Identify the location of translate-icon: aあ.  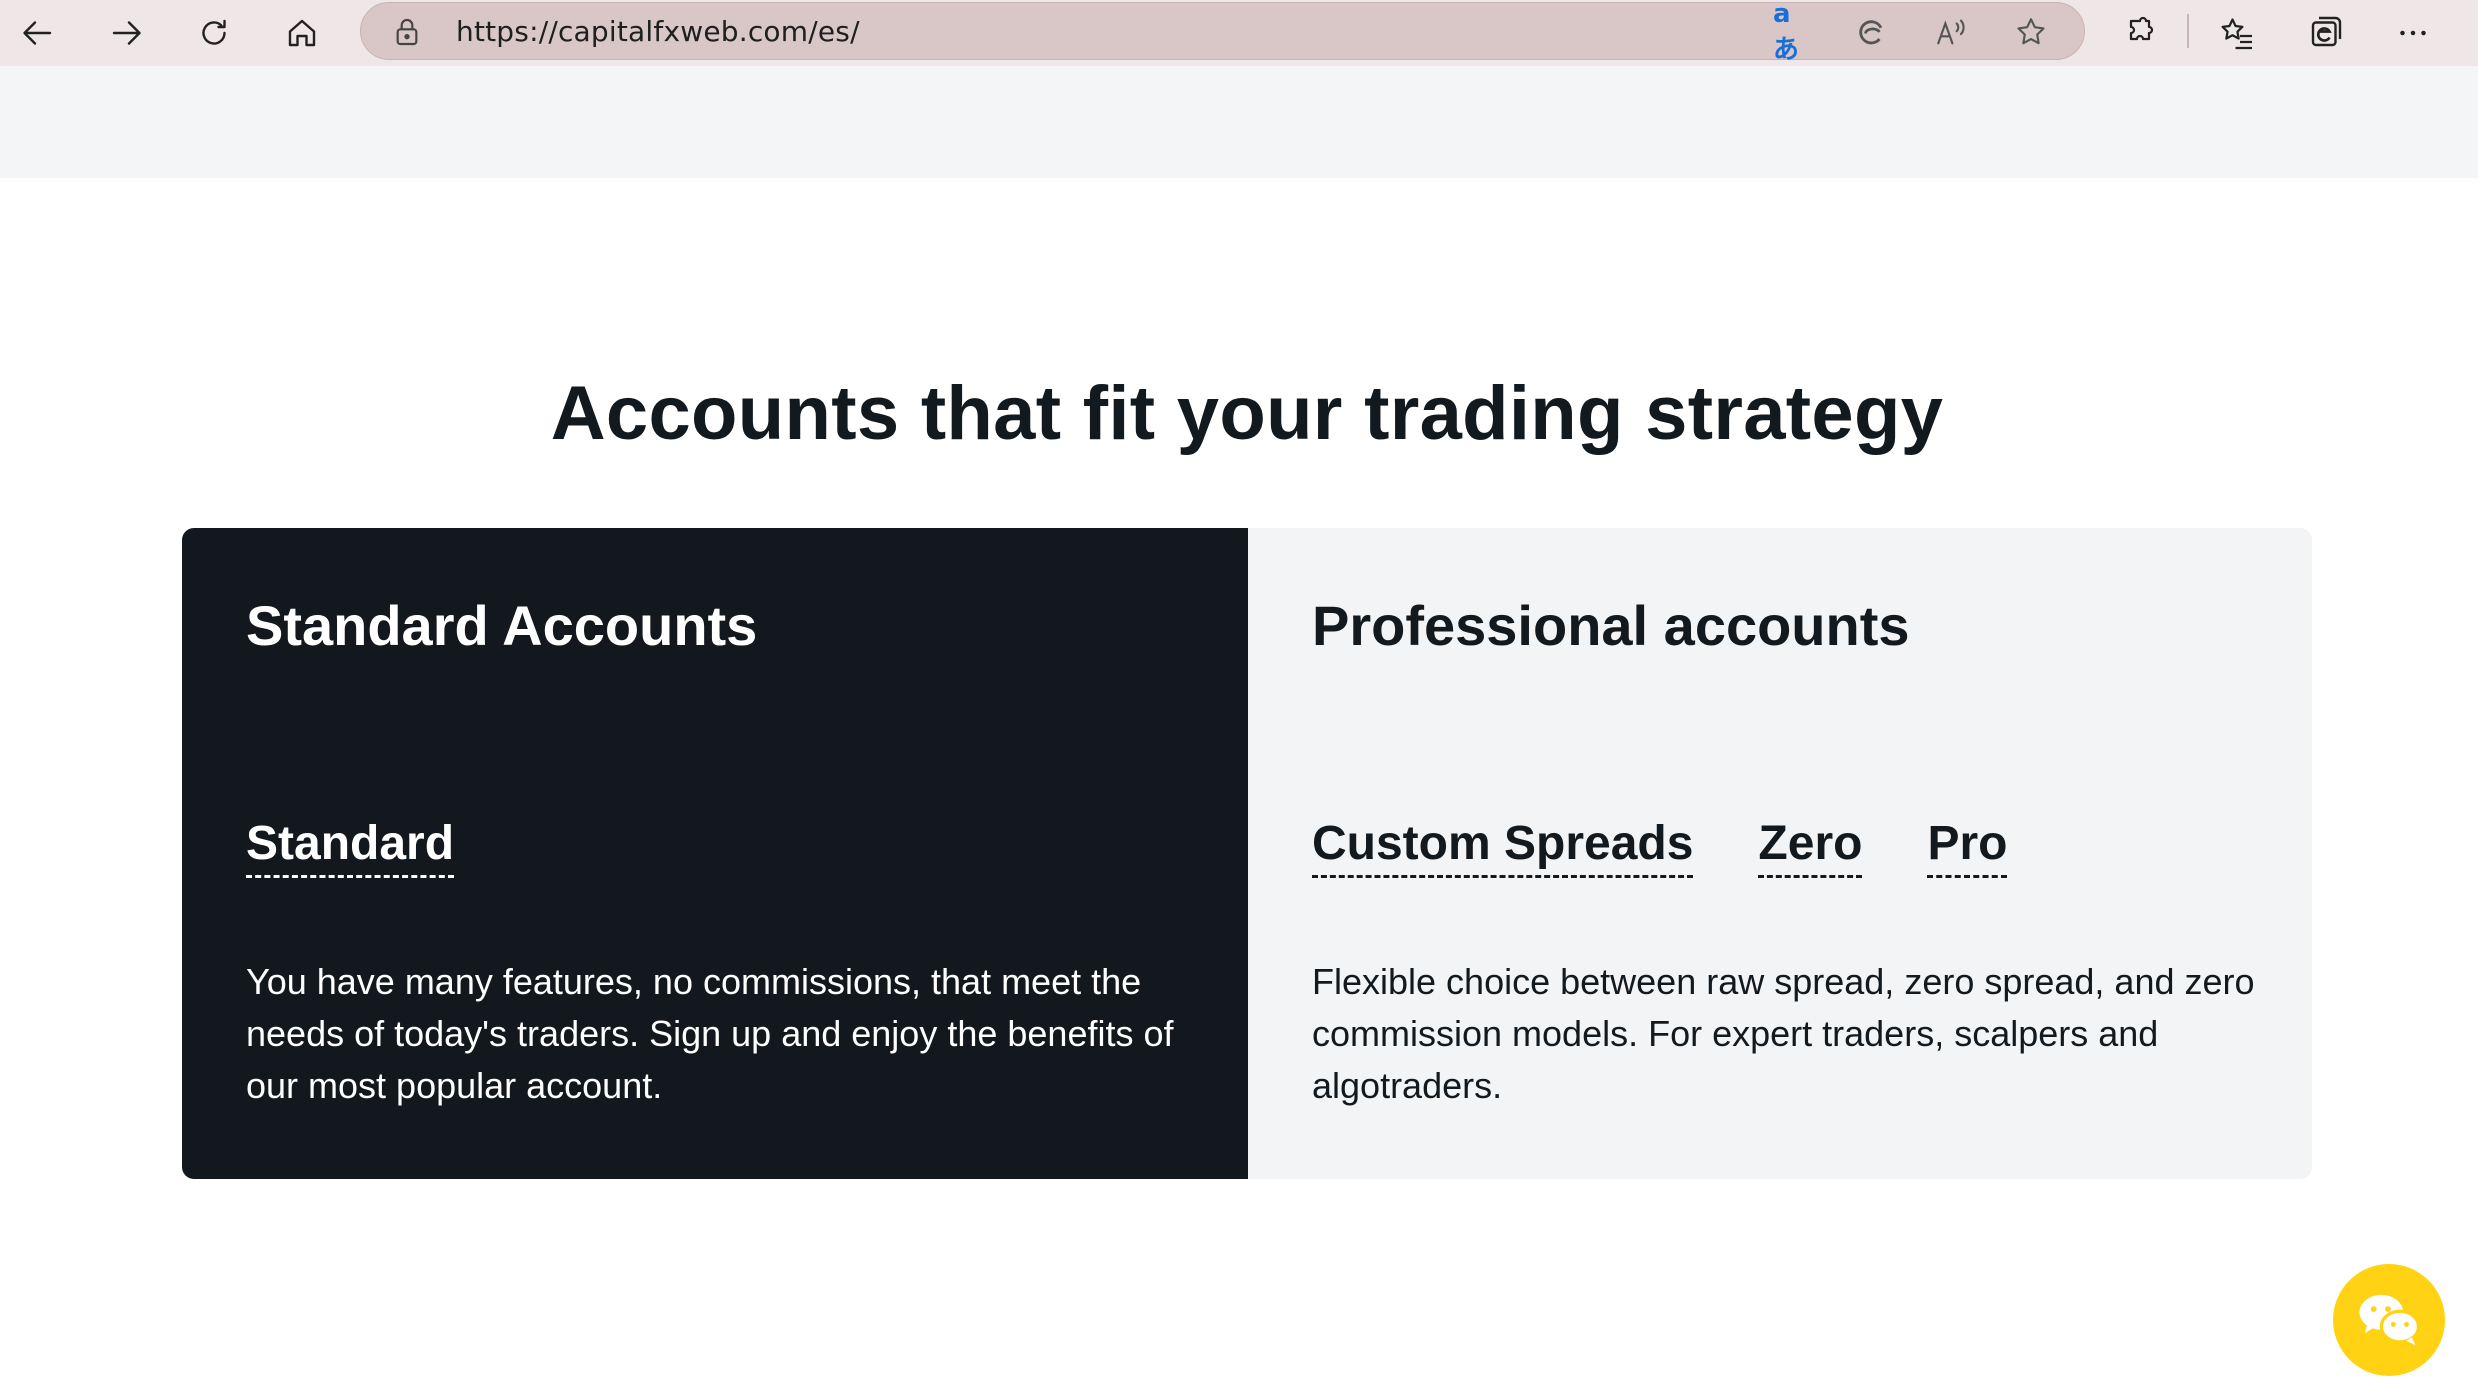
(1786, 32).